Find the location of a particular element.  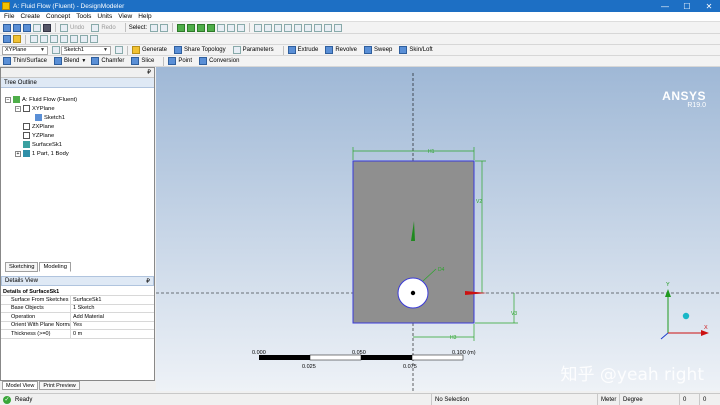

sketch-select: Sketch1 ▼ is located at coordinates (86, 50).